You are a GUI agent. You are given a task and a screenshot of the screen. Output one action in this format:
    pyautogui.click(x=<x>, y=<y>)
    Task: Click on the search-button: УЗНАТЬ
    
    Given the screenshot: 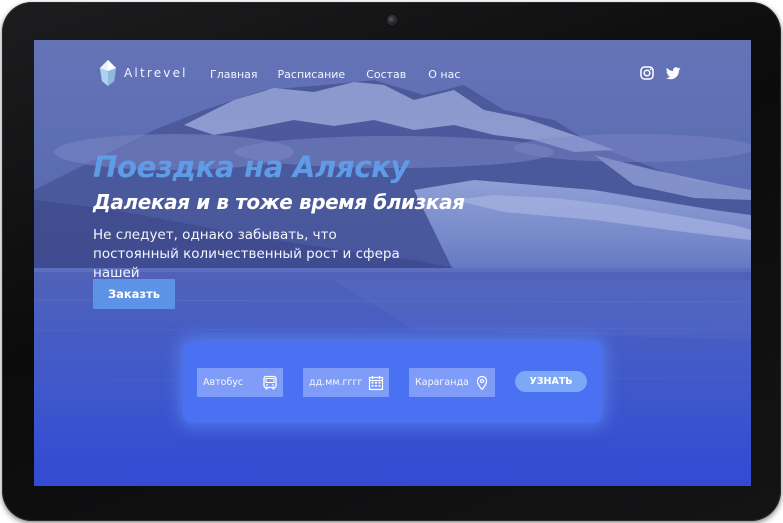 What is the action you would take?
    pyautogui.click(x=551, y=381)
    